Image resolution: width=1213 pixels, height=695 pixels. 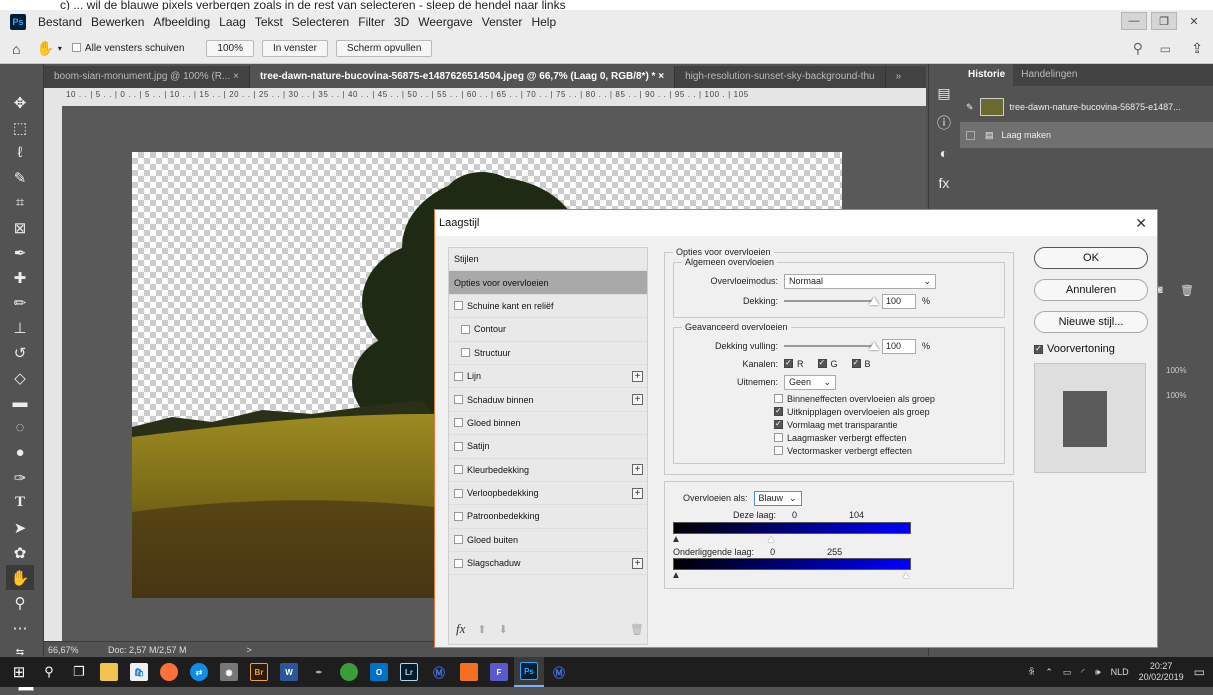 I want to click on transparency-shapes-checkbox: Vormlaag met transparantie, so click(x=885, y=424).